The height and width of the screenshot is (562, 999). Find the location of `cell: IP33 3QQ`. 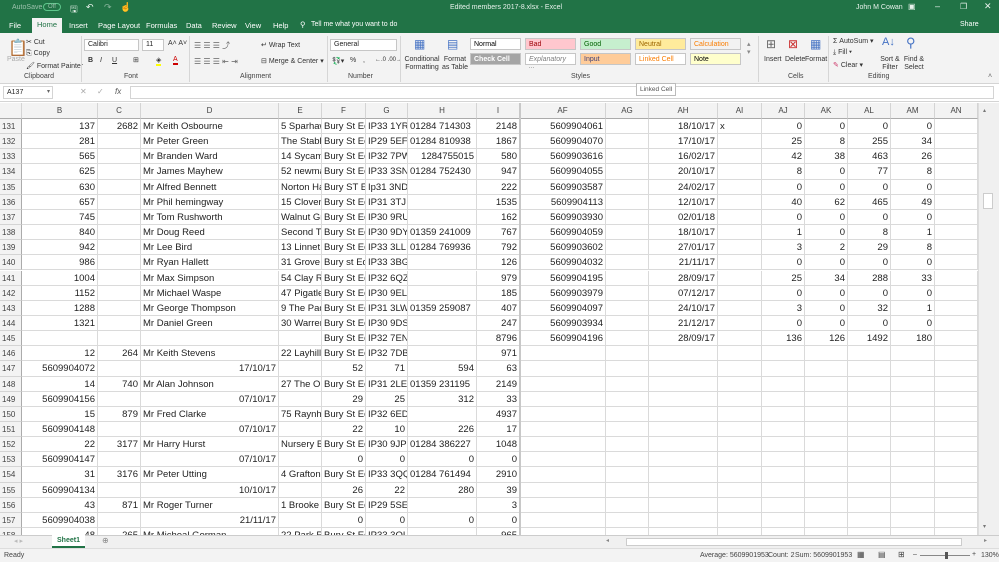

cell: IP33 3QQ is located at coordinates (387, 475).